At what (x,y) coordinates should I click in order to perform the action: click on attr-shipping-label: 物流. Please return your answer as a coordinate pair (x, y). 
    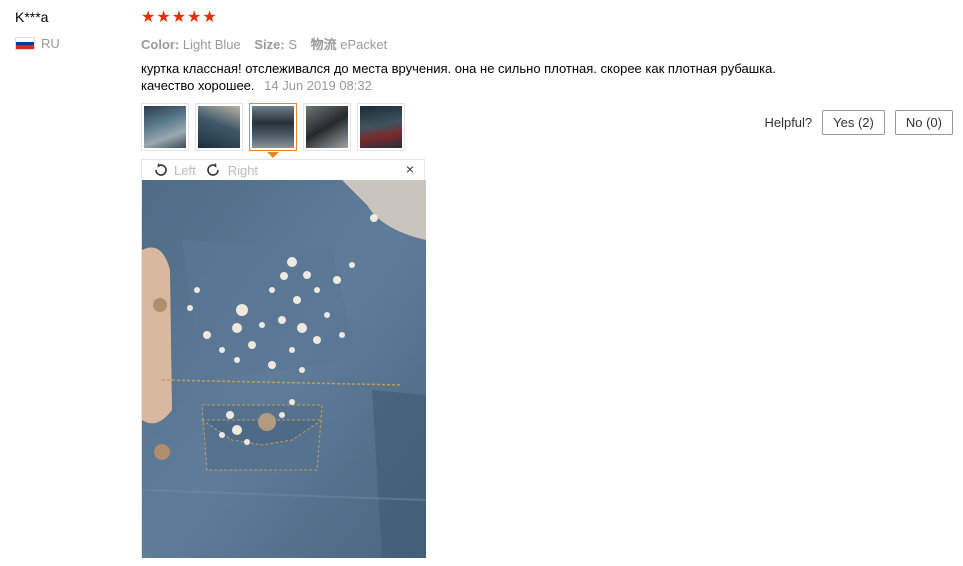
    Looking at the image, I should click on (323, 44).